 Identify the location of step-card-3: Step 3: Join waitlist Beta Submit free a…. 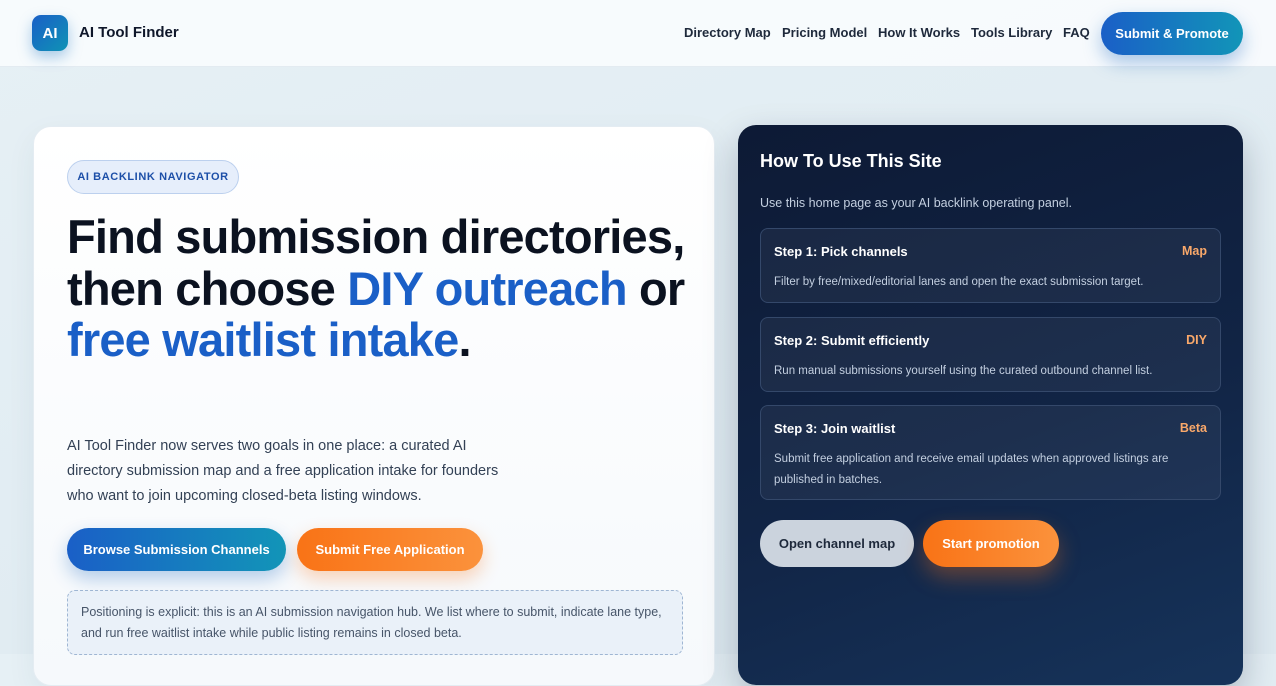
(990, 452).